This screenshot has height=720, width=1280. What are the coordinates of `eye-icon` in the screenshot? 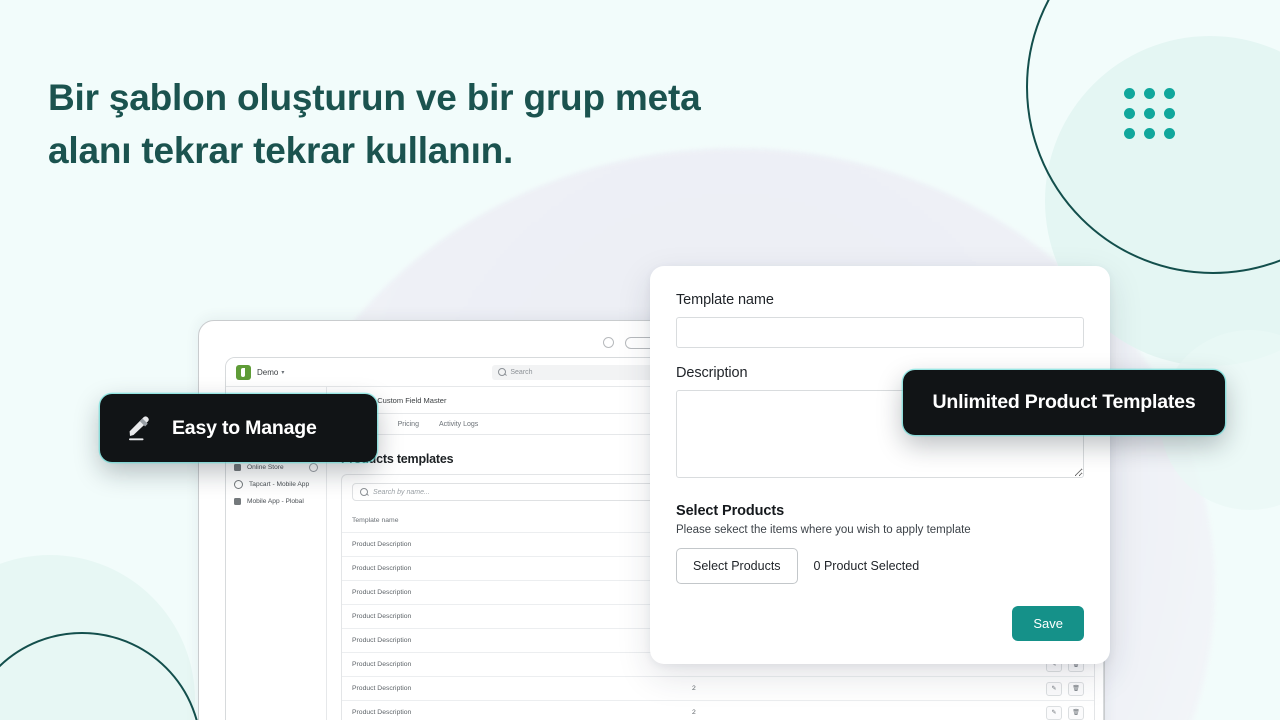 It's located at (313, 467).